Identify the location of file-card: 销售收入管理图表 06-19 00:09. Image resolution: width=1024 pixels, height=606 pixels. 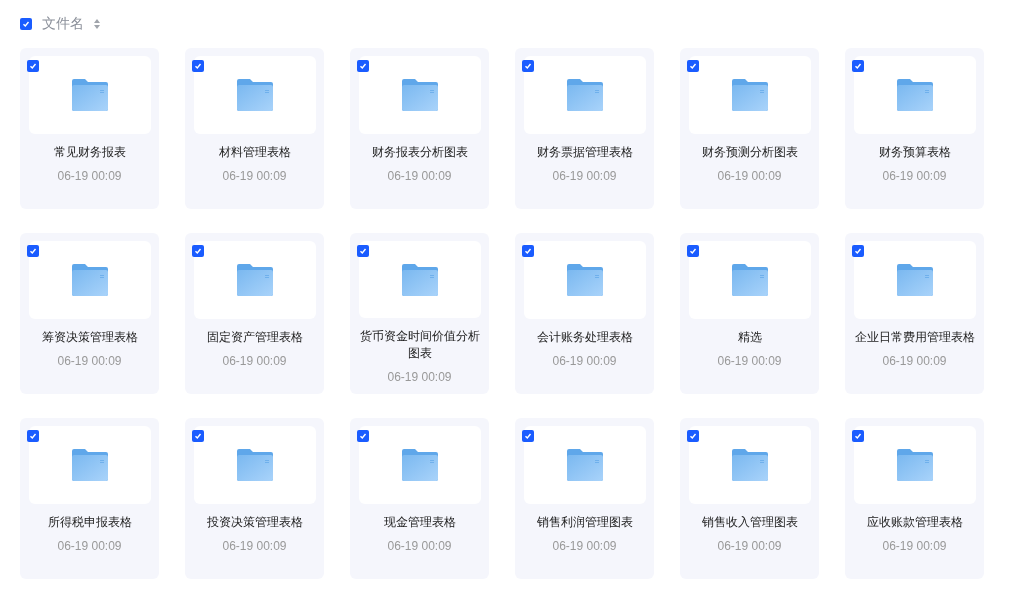
(749, 498).